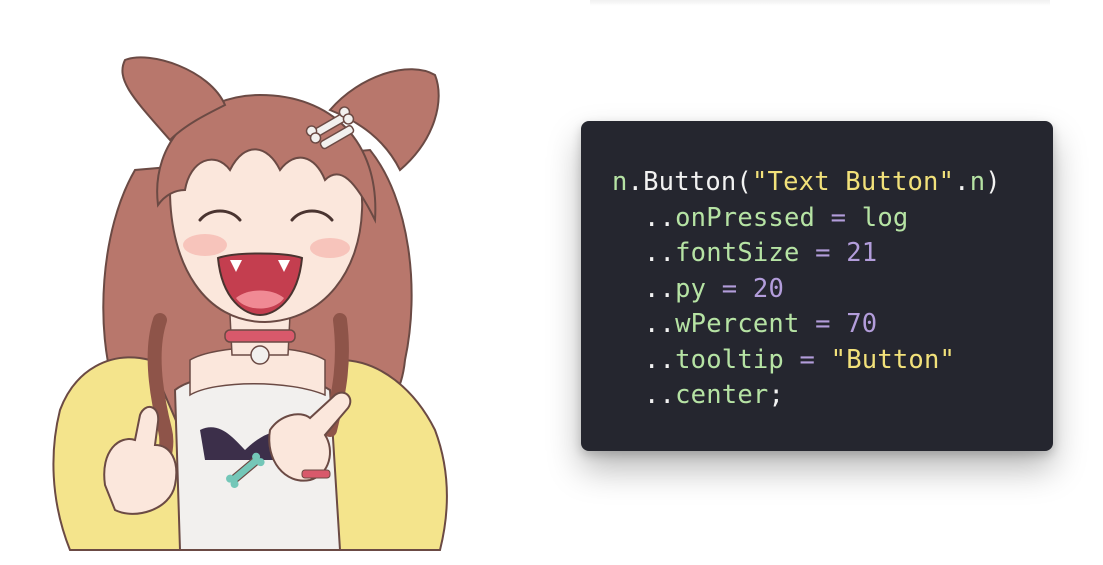 This screenshot has width=1103, height=565. Describe the element at coordinates (893, 359) in the screenshot. I see `code-token-str: "Button"` at that location.